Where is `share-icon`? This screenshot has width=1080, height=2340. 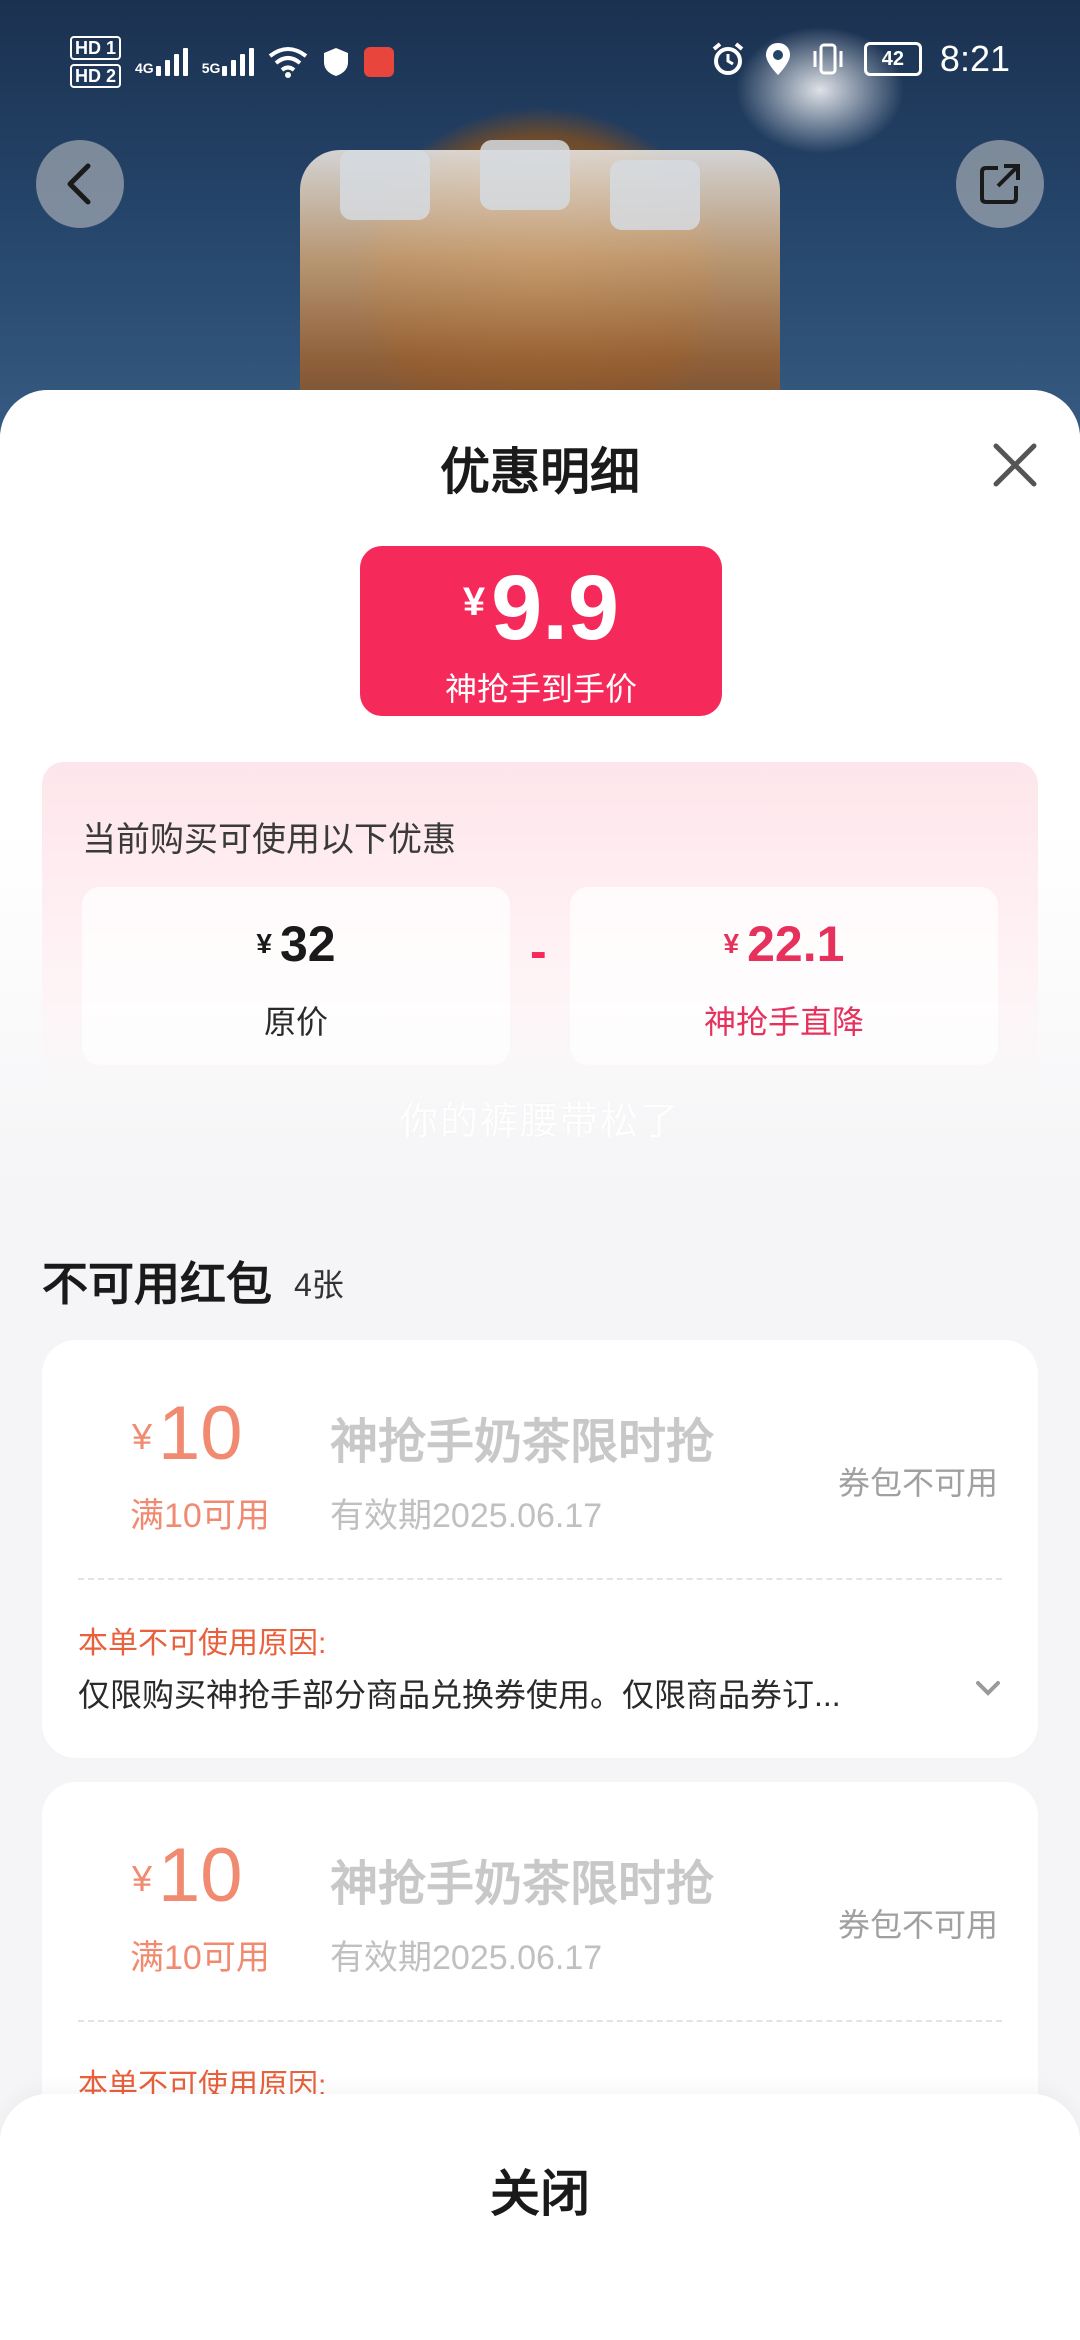
share-icon is located at coordinates (1000, 184).